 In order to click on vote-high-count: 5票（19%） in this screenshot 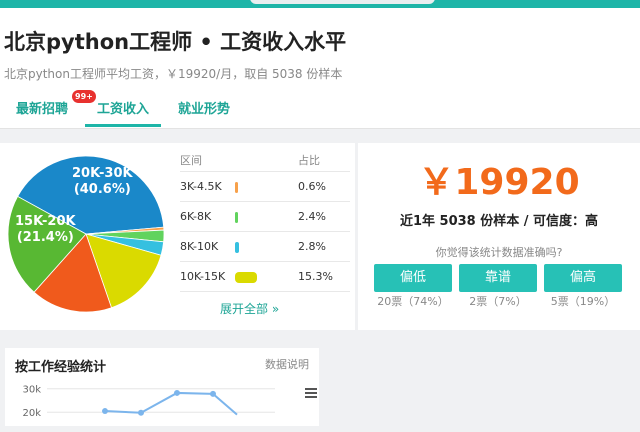, I will do `click(583, 301)`.